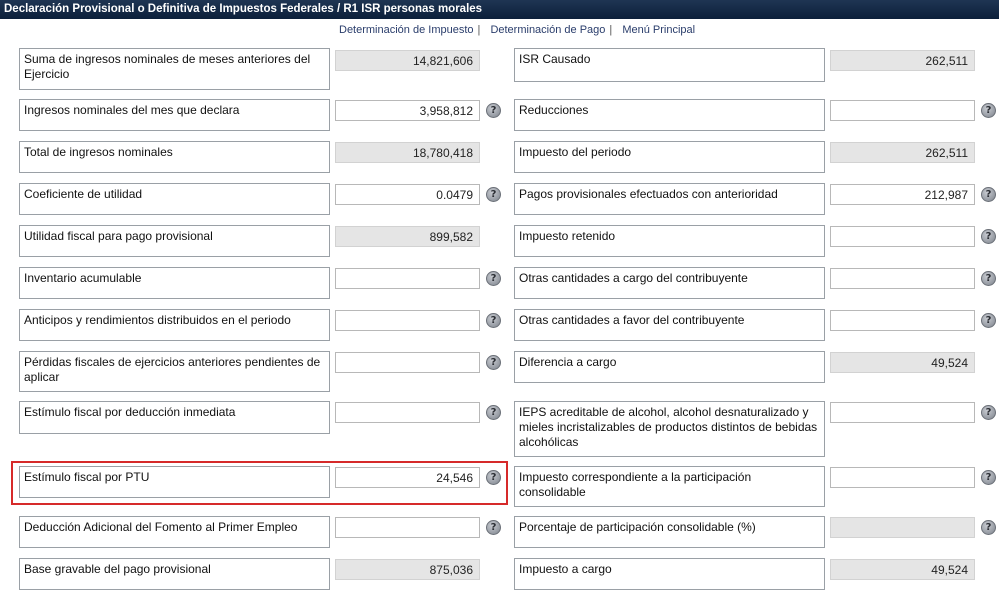  What do you see at coordinates (902, 110) in the screenshot?
I see `reducciones-field` at bounding box center [902, 110].